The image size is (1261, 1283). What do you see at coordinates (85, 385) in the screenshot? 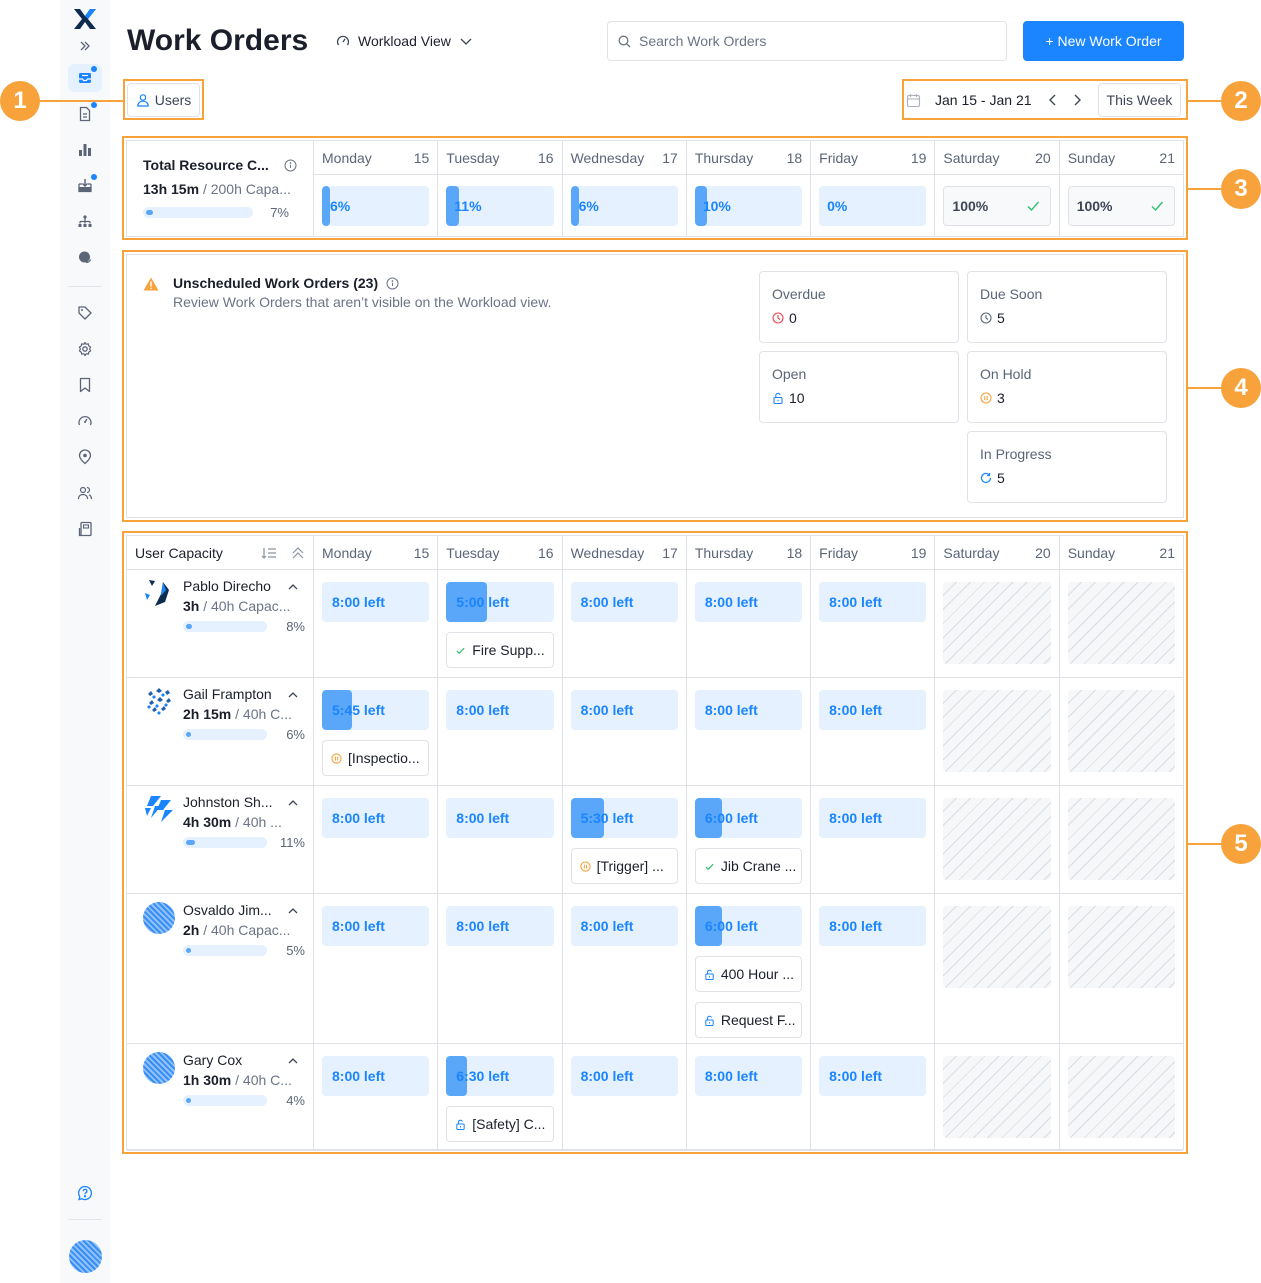
I see `sidebar-item-library` at bounding box center [85, 385].